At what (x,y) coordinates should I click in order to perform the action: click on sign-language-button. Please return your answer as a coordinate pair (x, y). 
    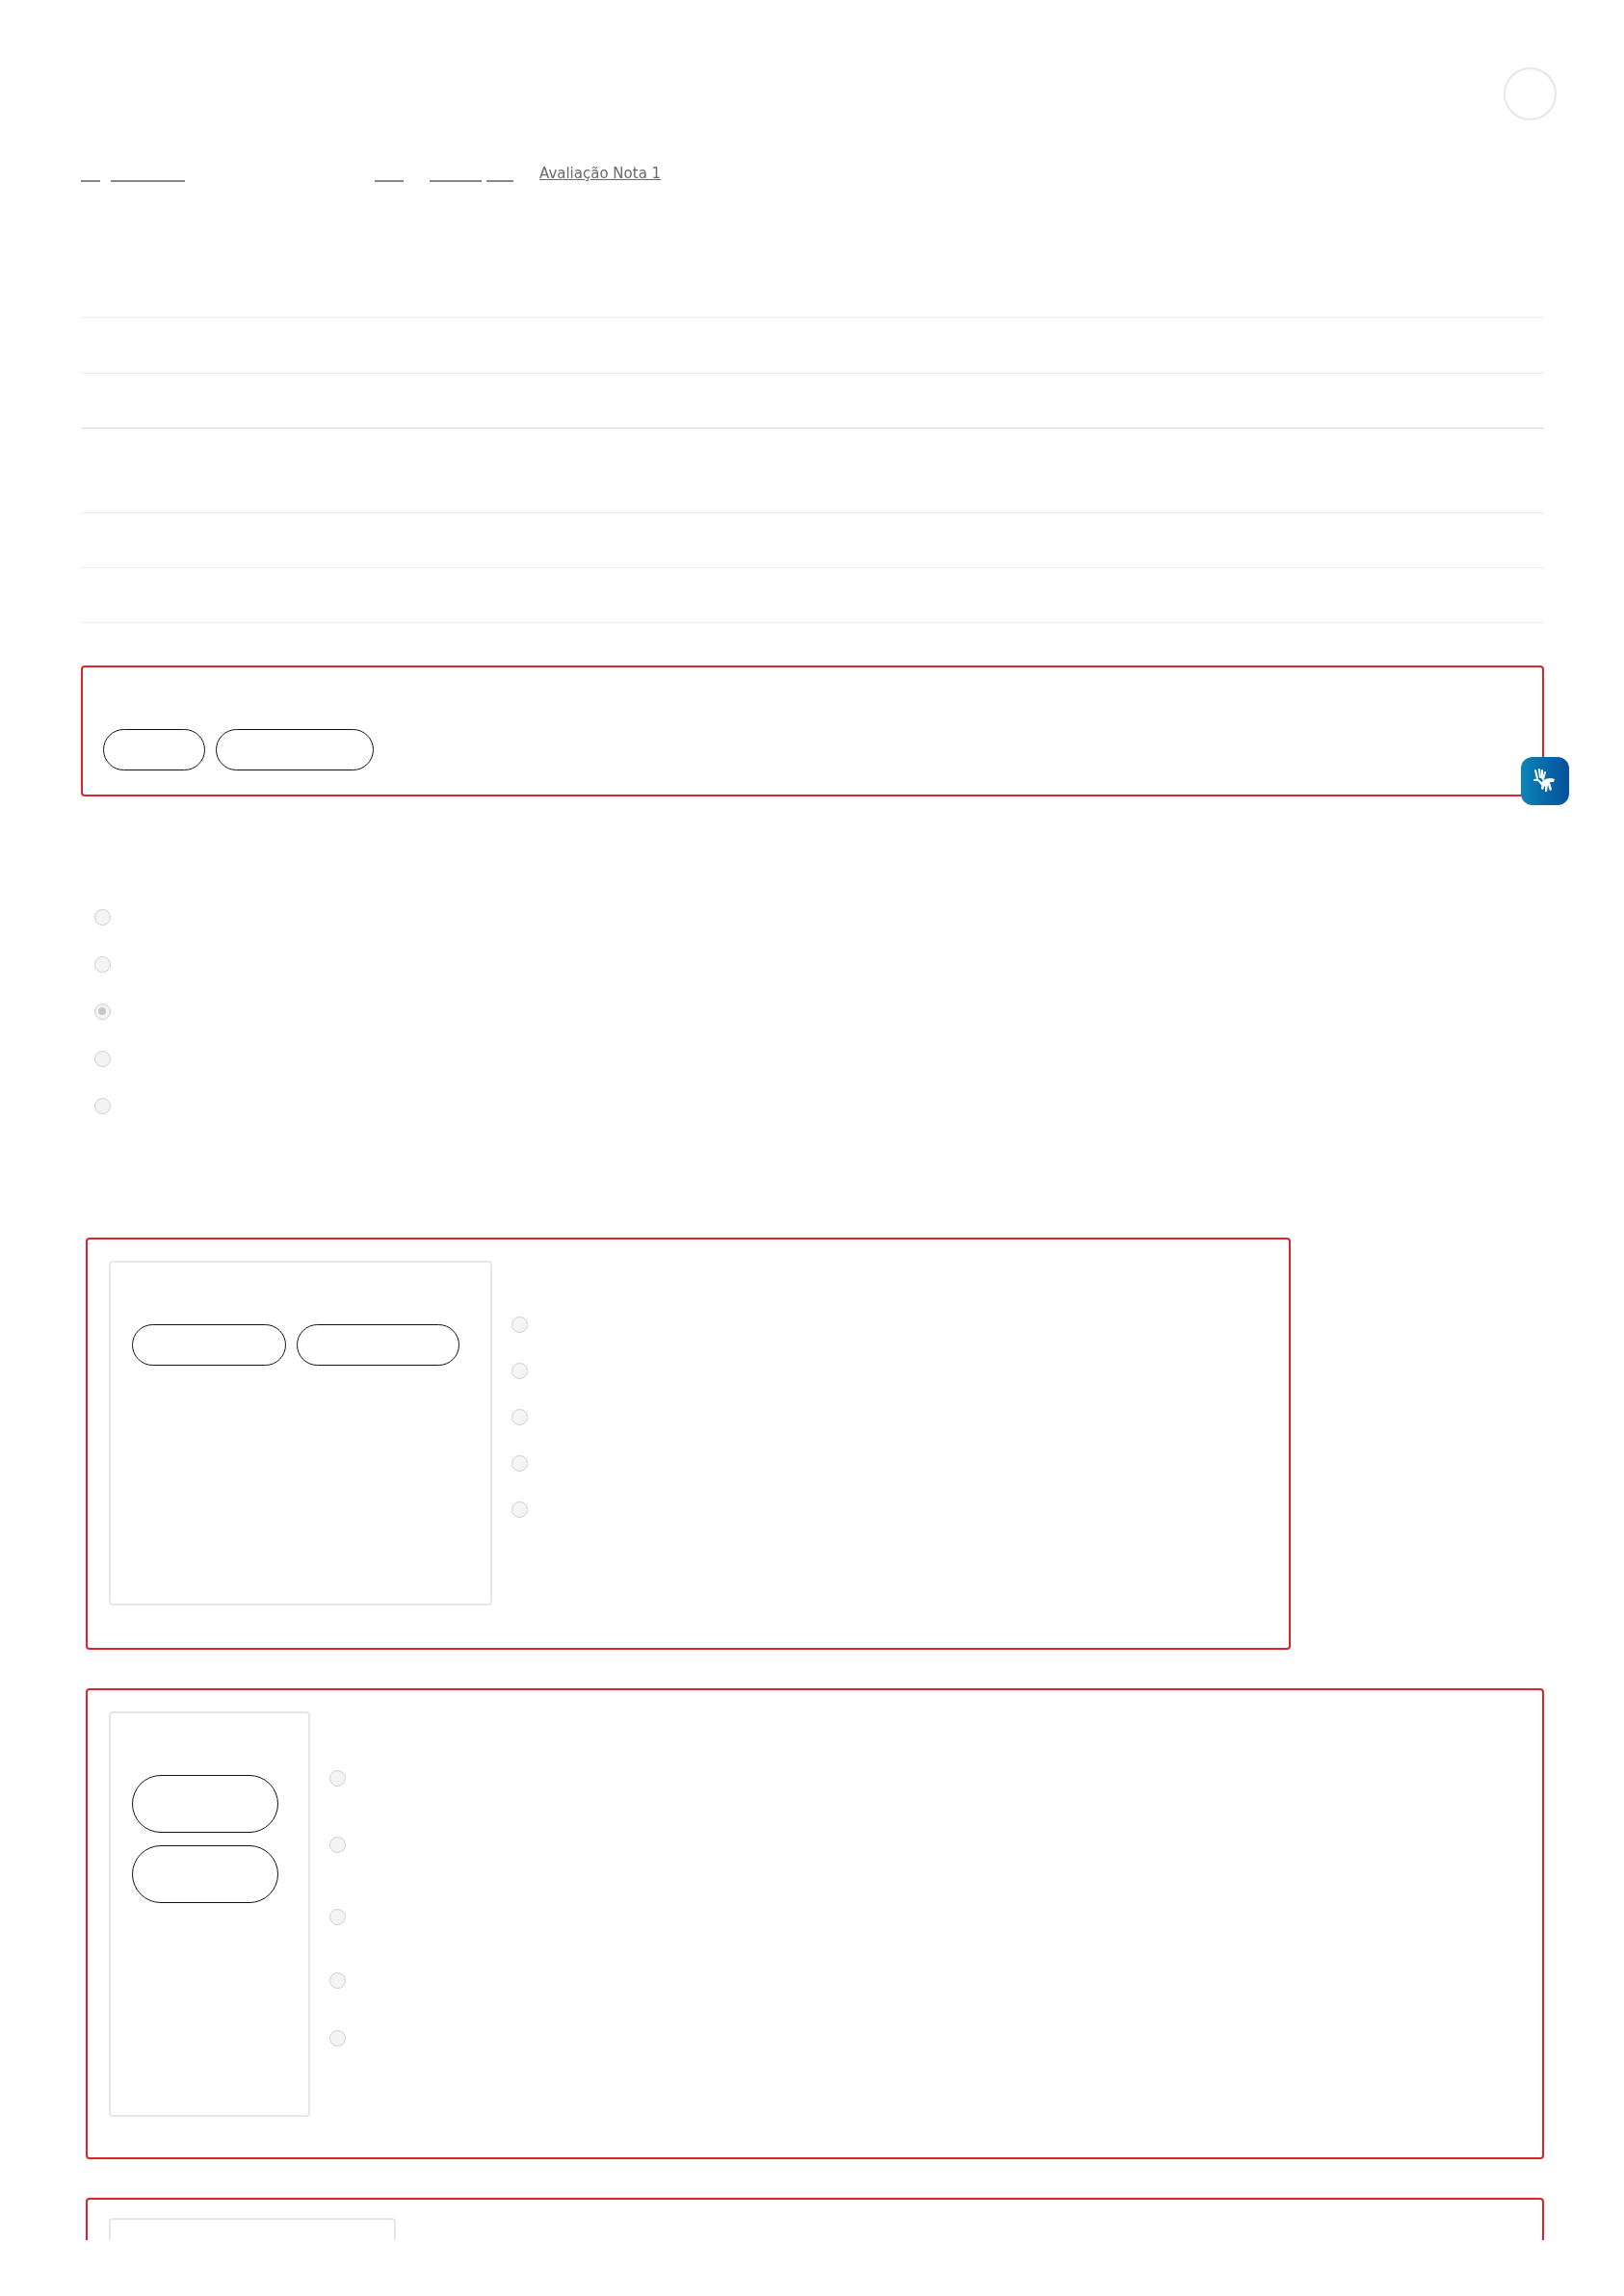
    Looking at the image, I should click on (1545, 781).